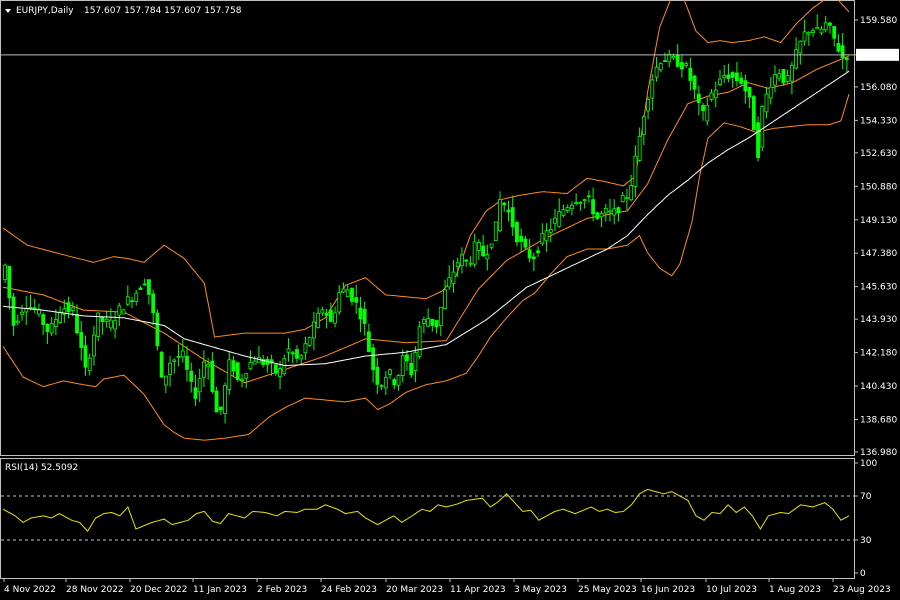 The height and width of the screenshot is (600, 900). I want to click on time-tick-label: 1 Aug 2023, so click(795, 590).